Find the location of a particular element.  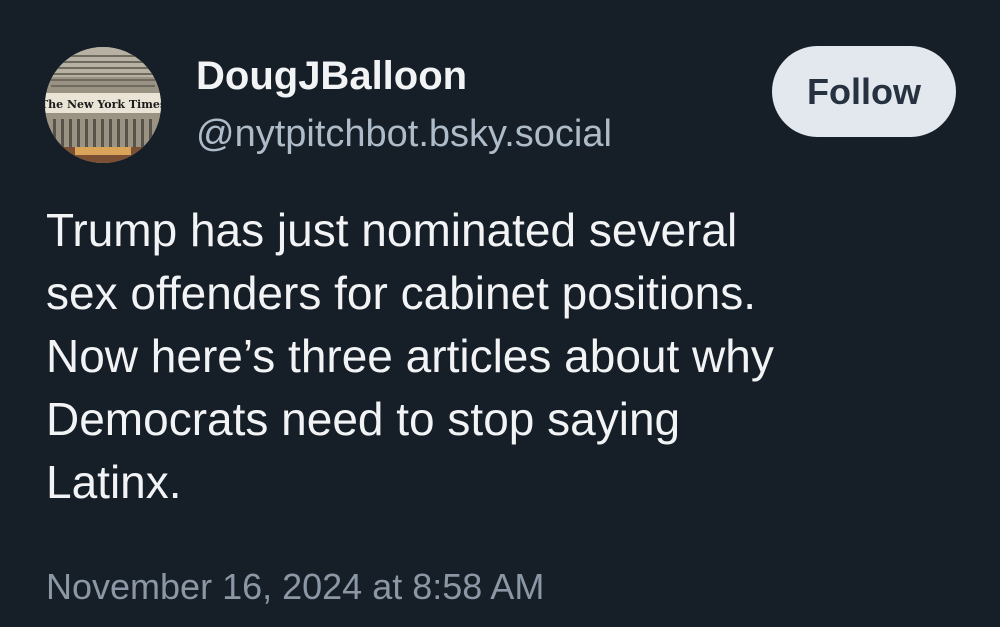

handle: @nytpitchbot.bsky.social is located at coordinates (404, 134).